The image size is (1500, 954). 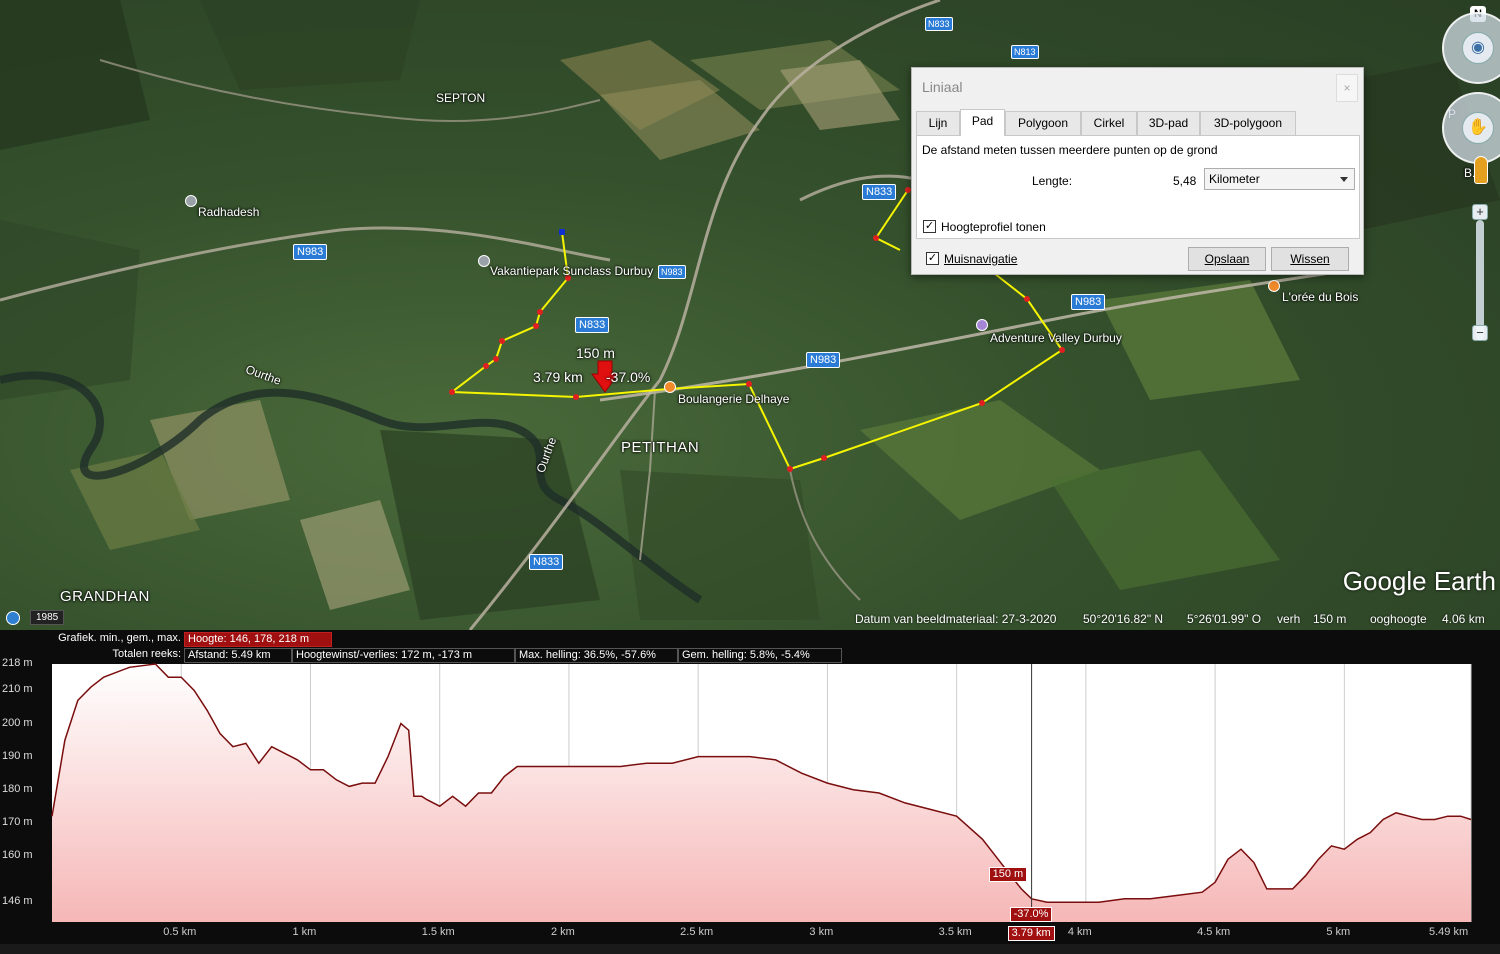 I want to click on cursor-distance-tag: 3.79 km, so click(x=1031, y=933).